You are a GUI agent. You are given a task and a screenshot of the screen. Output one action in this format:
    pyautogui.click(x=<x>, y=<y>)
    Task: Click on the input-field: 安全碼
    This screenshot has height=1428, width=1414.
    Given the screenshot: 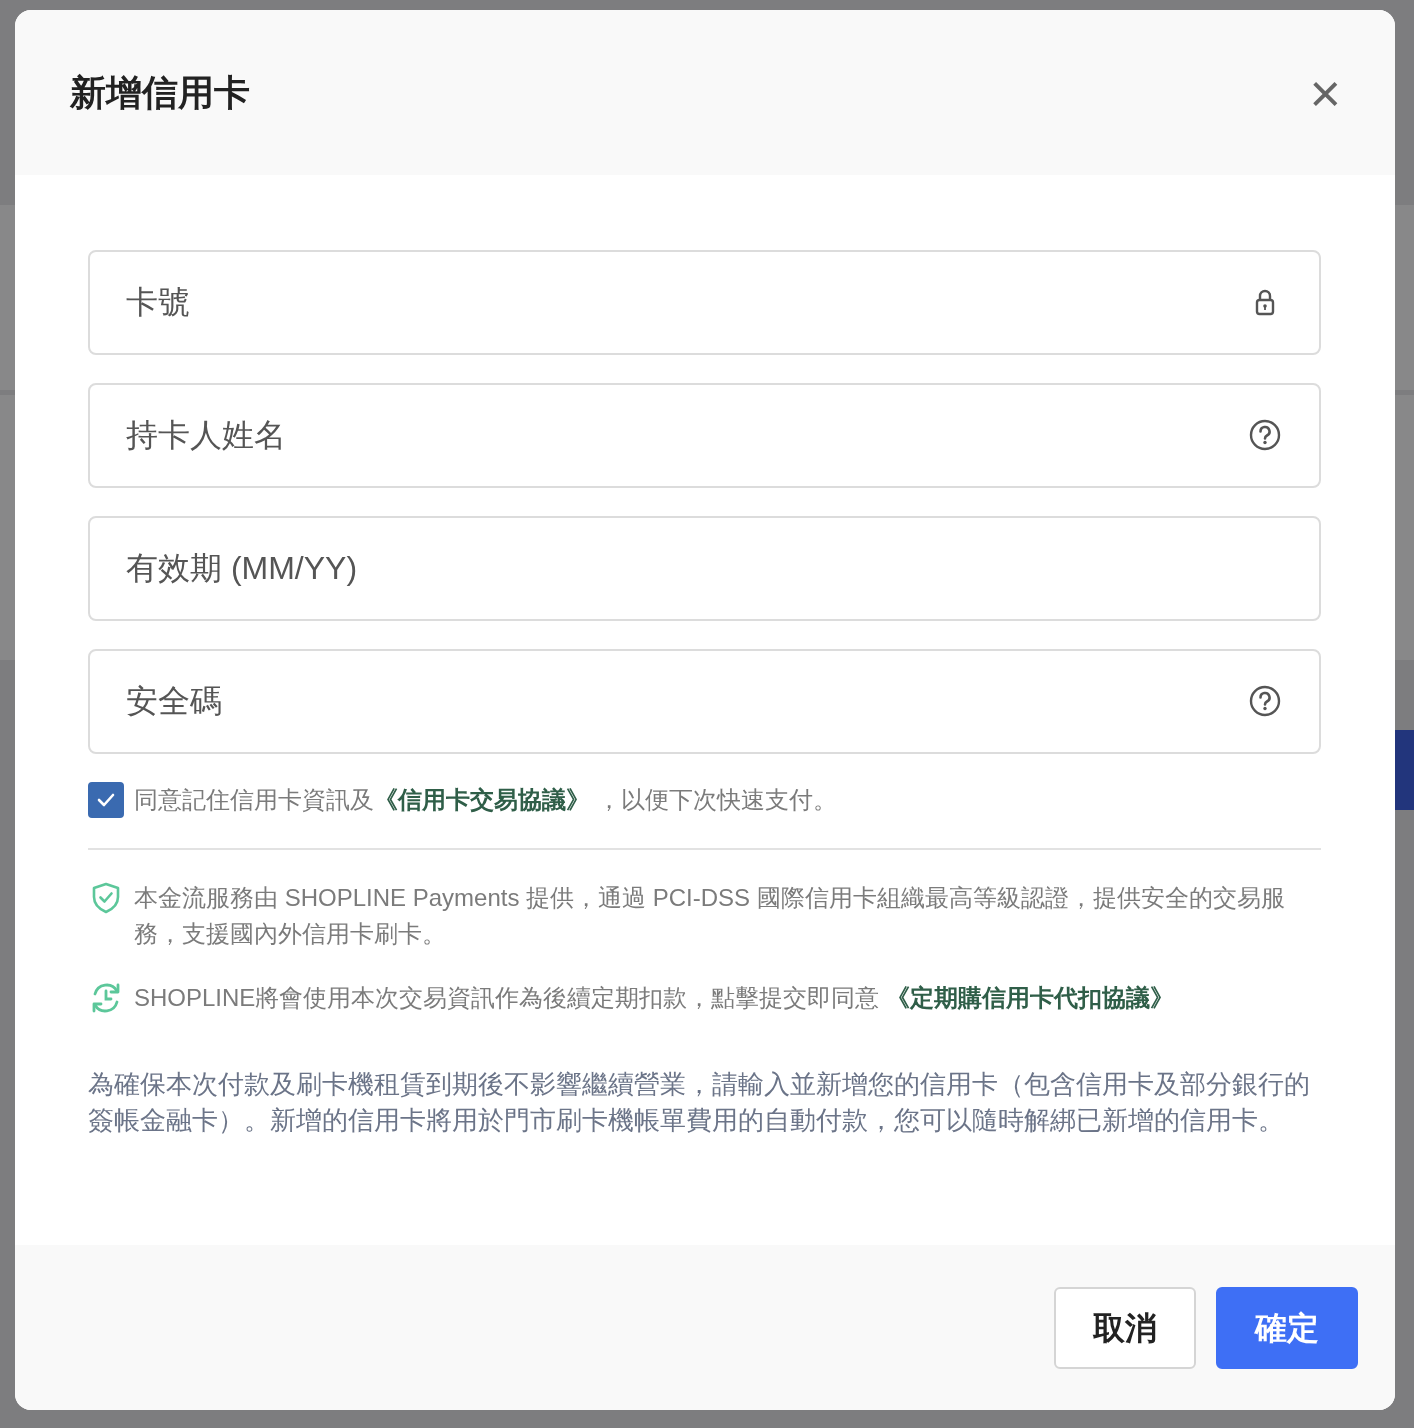 What is the action you would take?
    pyautogui.click(x=704, y=701)
    